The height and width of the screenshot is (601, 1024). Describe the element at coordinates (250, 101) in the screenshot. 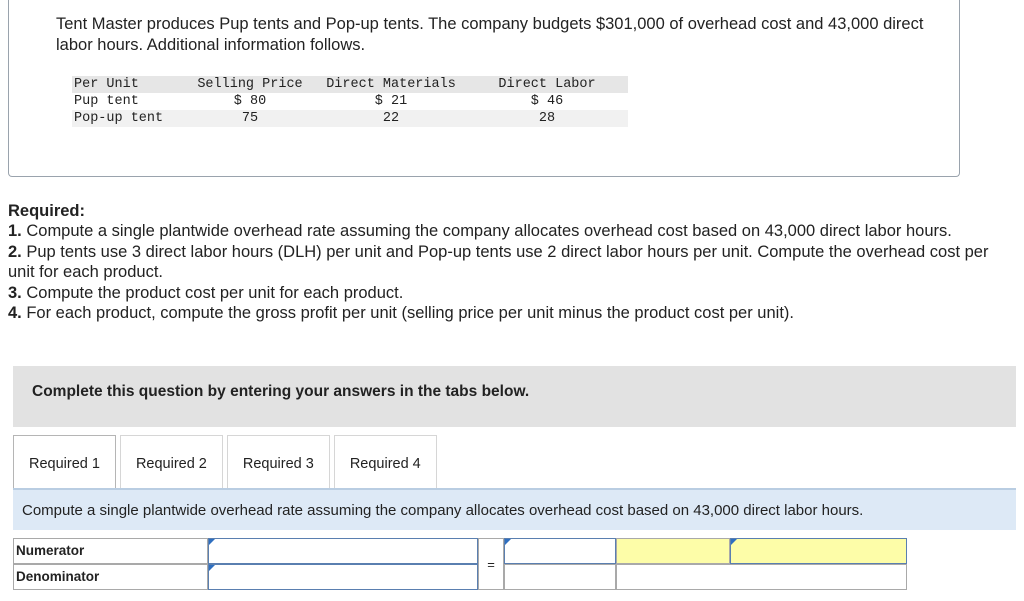

I see `table-cell: $ 80` at that location.